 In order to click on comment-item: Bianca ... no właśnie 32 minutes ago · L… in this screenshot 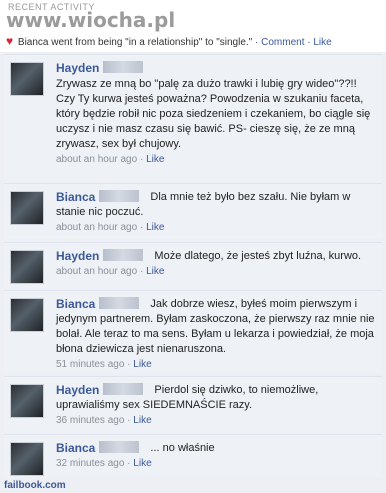, I will do `click(193, 456)`.